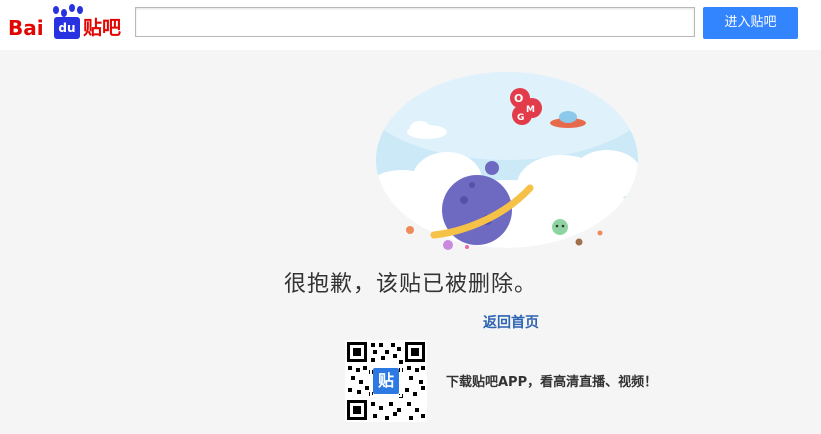  Describe the element at coordinates (415, 22) in the screenshot. I see `search-input` at that location.